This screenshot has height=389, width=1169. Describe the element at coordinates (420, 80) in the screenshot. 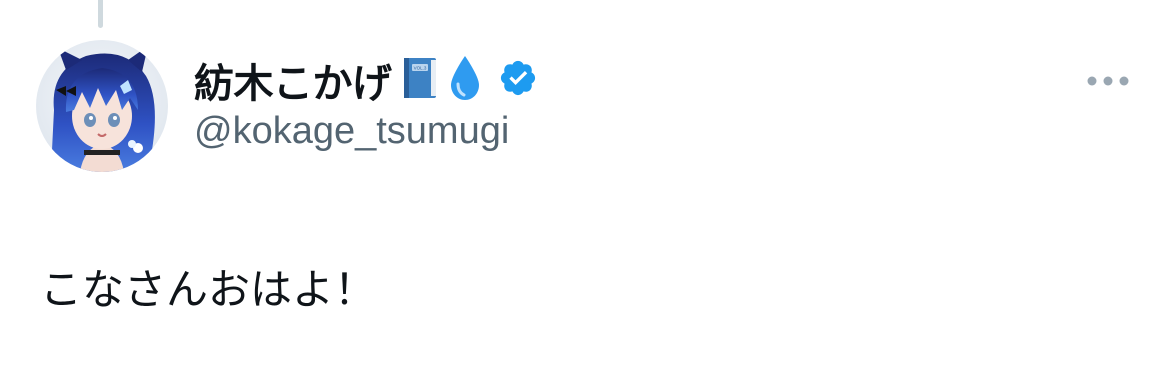

I see `blue-book-icon: VOL.3` at that location.